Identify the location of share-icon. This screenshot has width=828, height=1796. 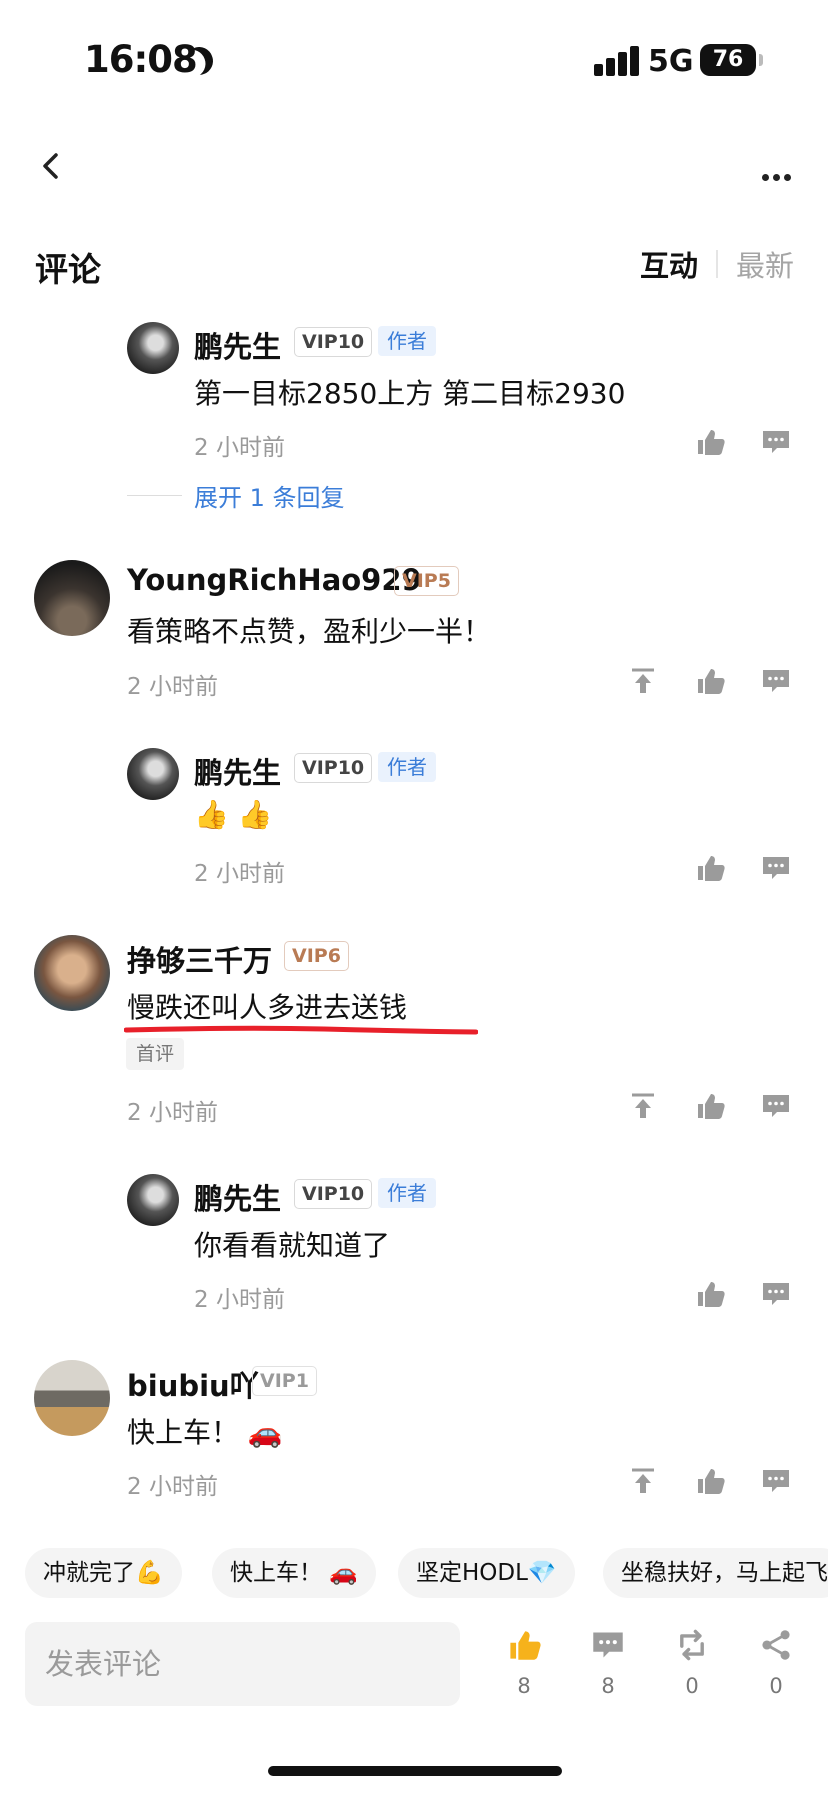
(776, 1645).